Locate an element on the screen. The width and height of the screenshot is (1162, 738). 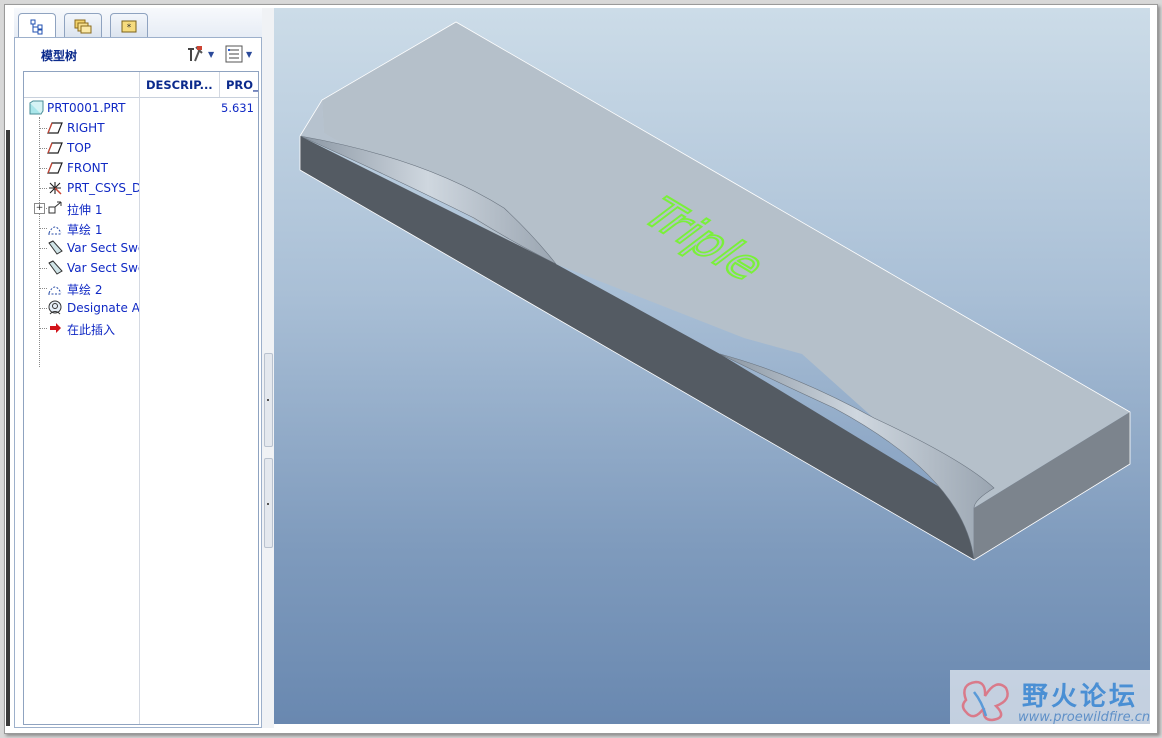
tree-columns-button: ▼ is located at coordinates (242, 54).